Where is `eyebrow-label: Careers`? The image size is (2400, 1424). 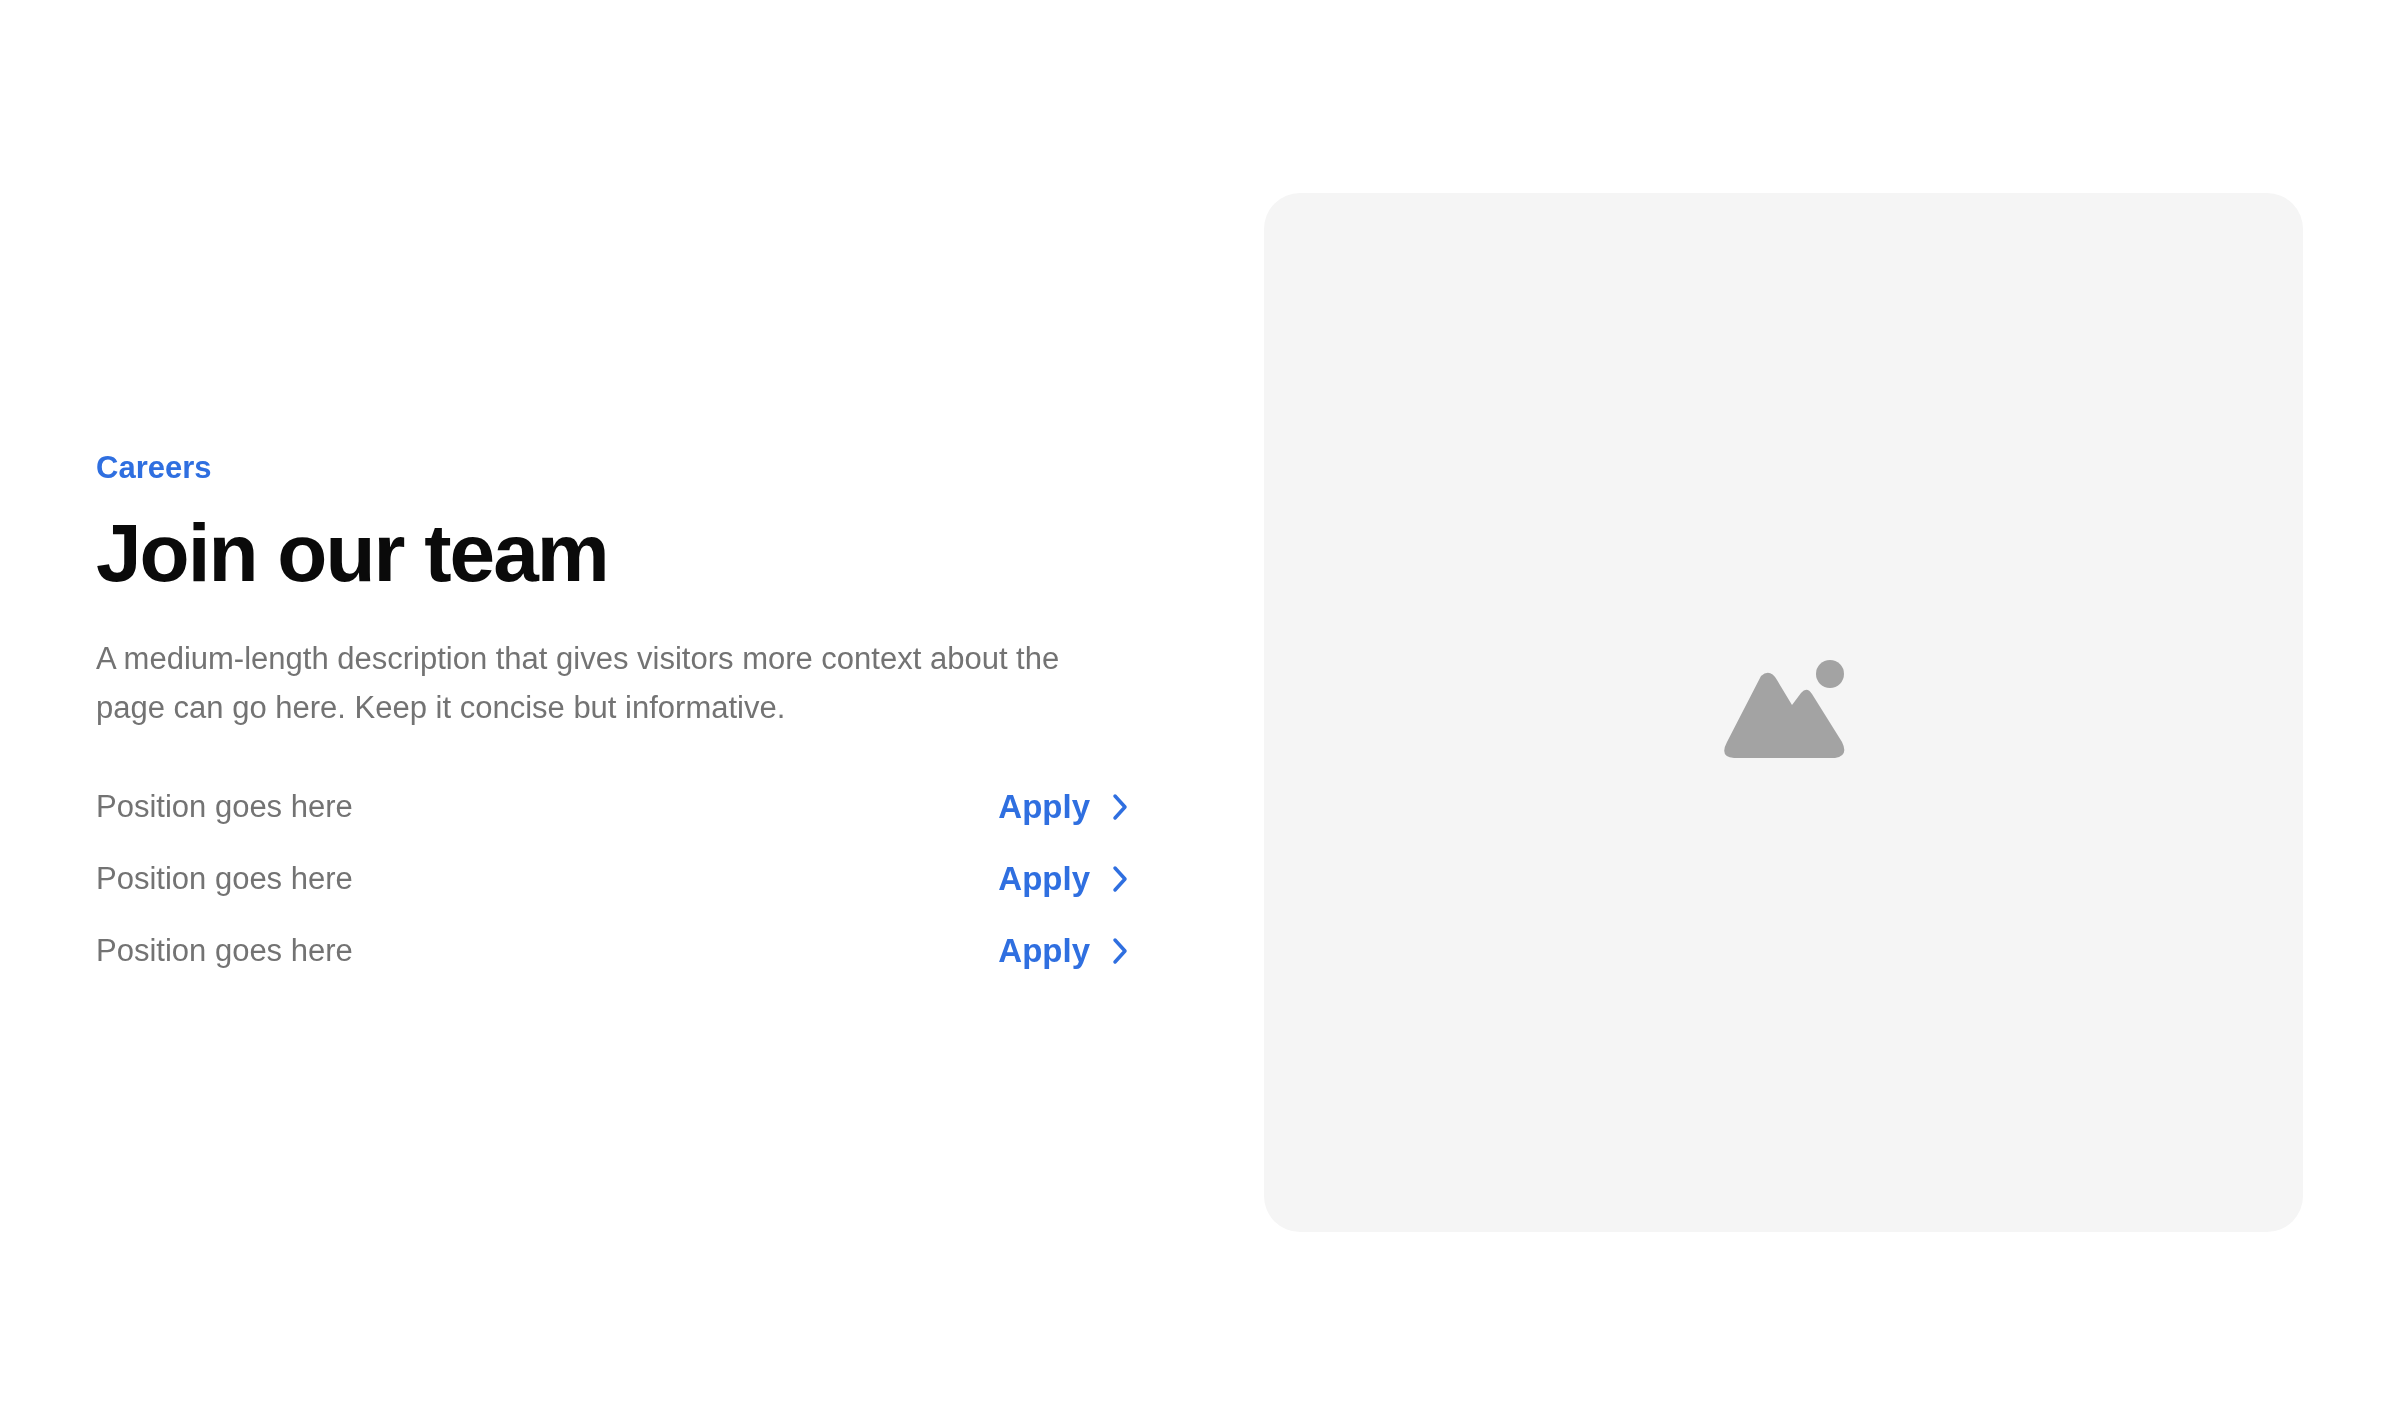
eyebrow-label: Careers is located at coordinates (154, 467).